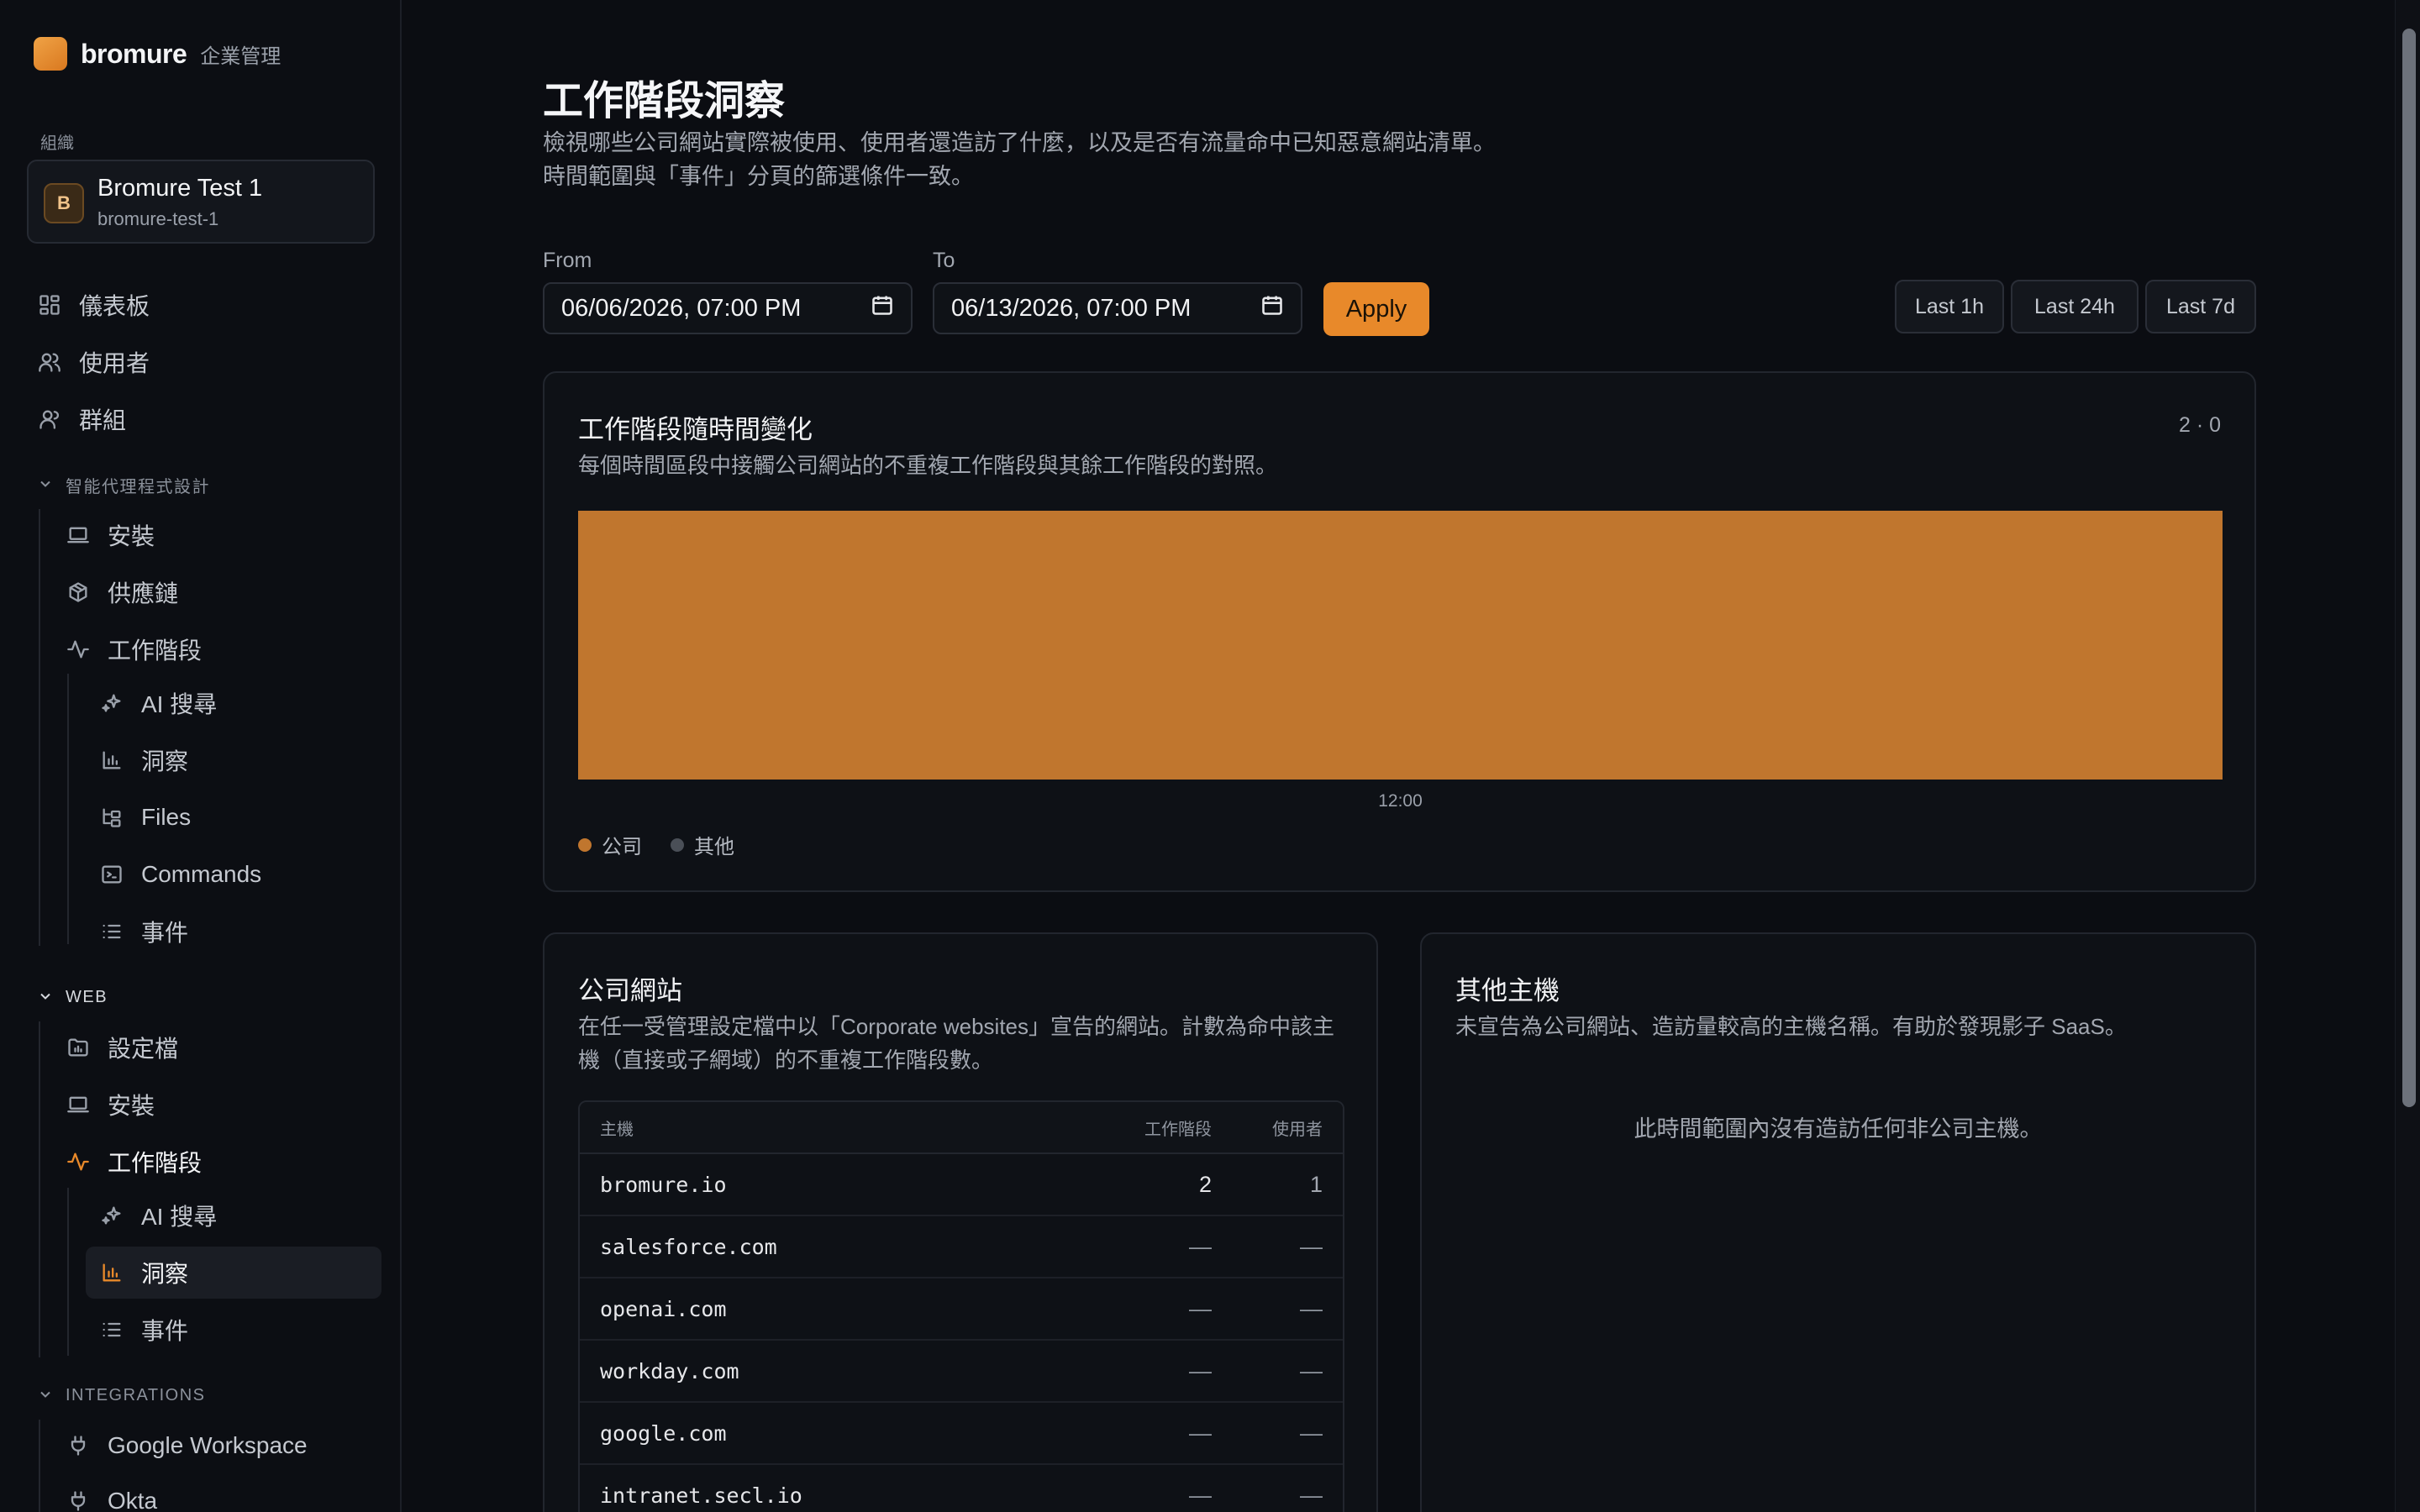 The width and height of the screenshot is (2420, 1512). What do you see at coordinates (233, 1330) in the screenshot?
I see `sidebar-item-web-events: 事件` at bounding box center [233, 1330].